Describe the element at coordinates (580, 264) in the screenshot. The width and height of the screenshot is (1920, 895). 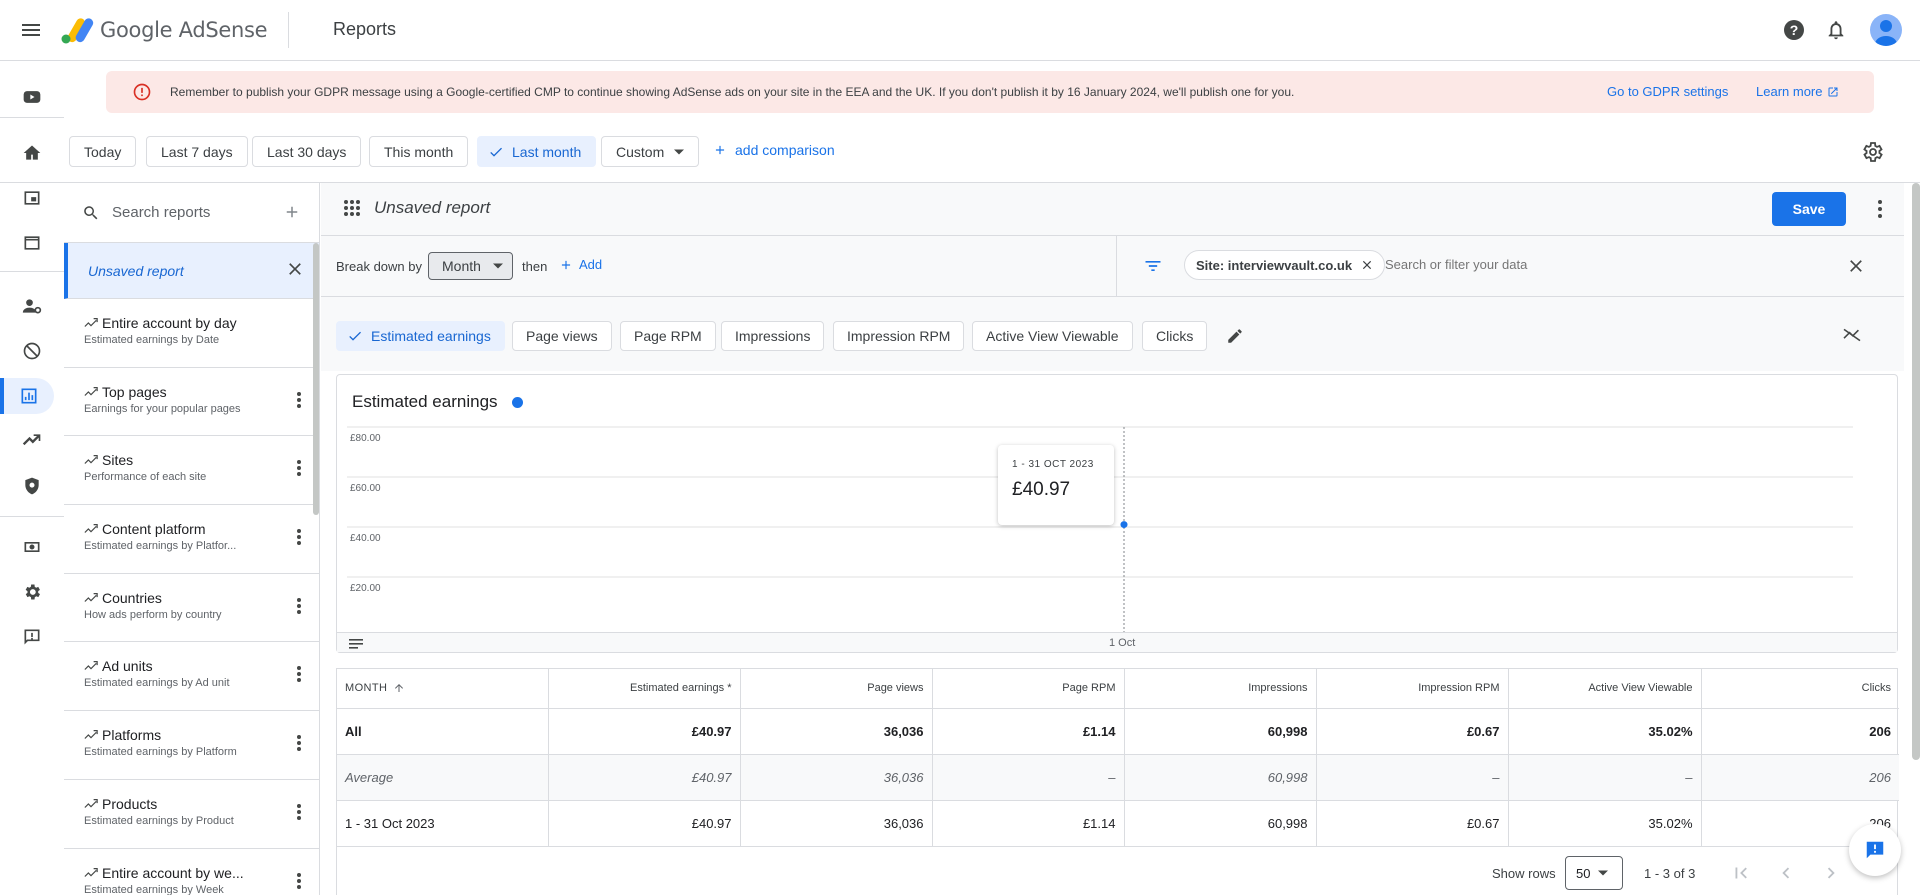
I see `add-breakdown-button: Add` at that location.